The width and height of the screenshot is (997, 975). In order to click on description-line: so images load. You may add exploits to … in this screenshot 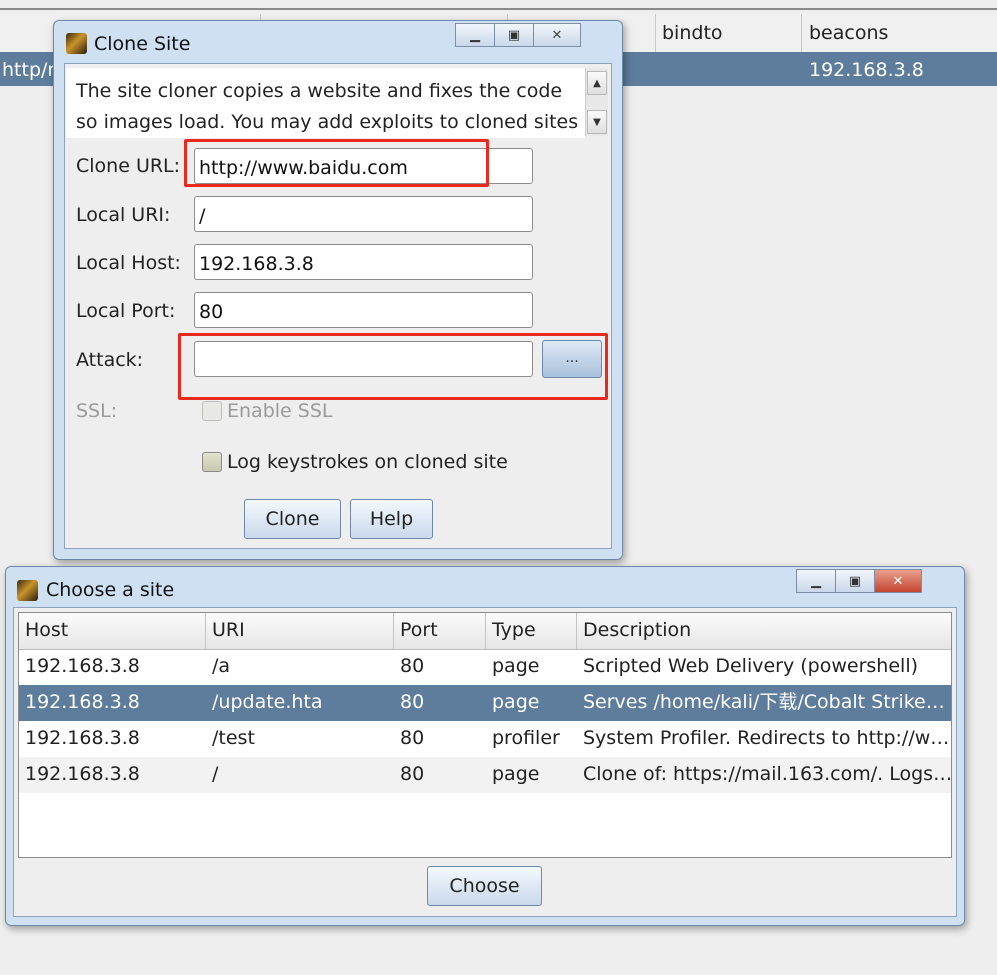, I will do `click(327, 122)`.